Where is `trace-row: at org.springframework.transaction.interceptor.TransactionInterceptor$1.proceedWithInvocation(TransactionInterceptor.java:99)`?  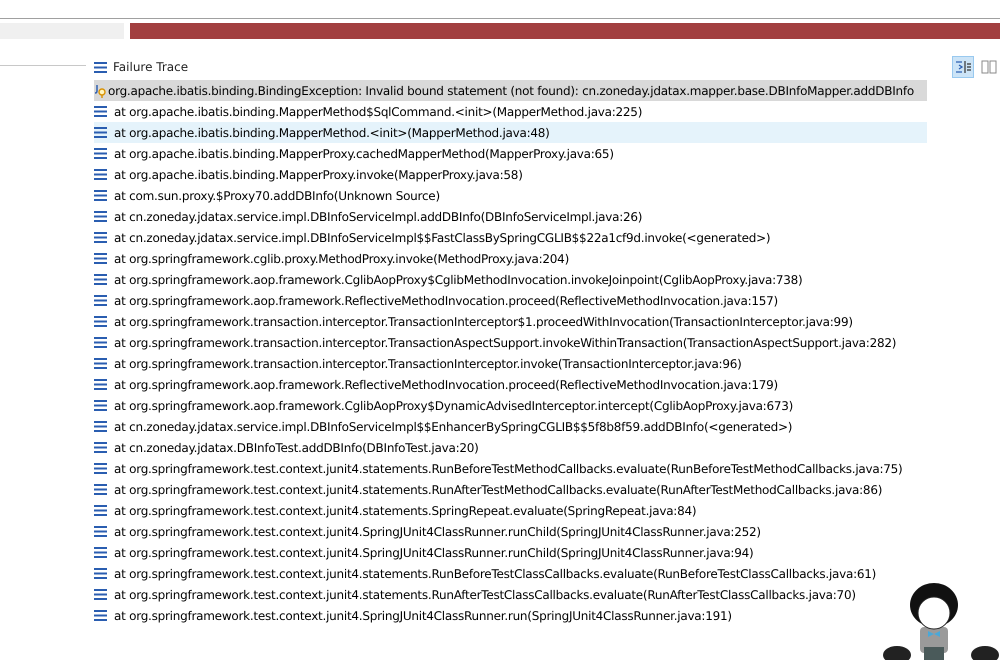 trace-row: at org.springframework.transaction.interceptor.TransactionInterceptor$1.proceedWithInvocation(TransactionInterceptor.java:99) is located at coordinates (475, 321).